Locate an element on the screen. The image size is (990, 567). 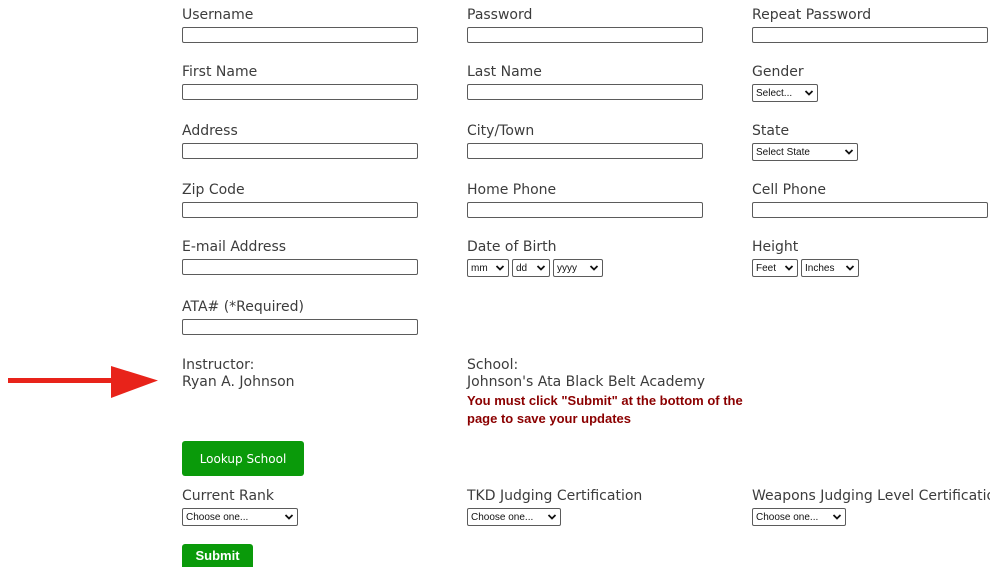
home-phone-input is located at coordinates (585, 210).